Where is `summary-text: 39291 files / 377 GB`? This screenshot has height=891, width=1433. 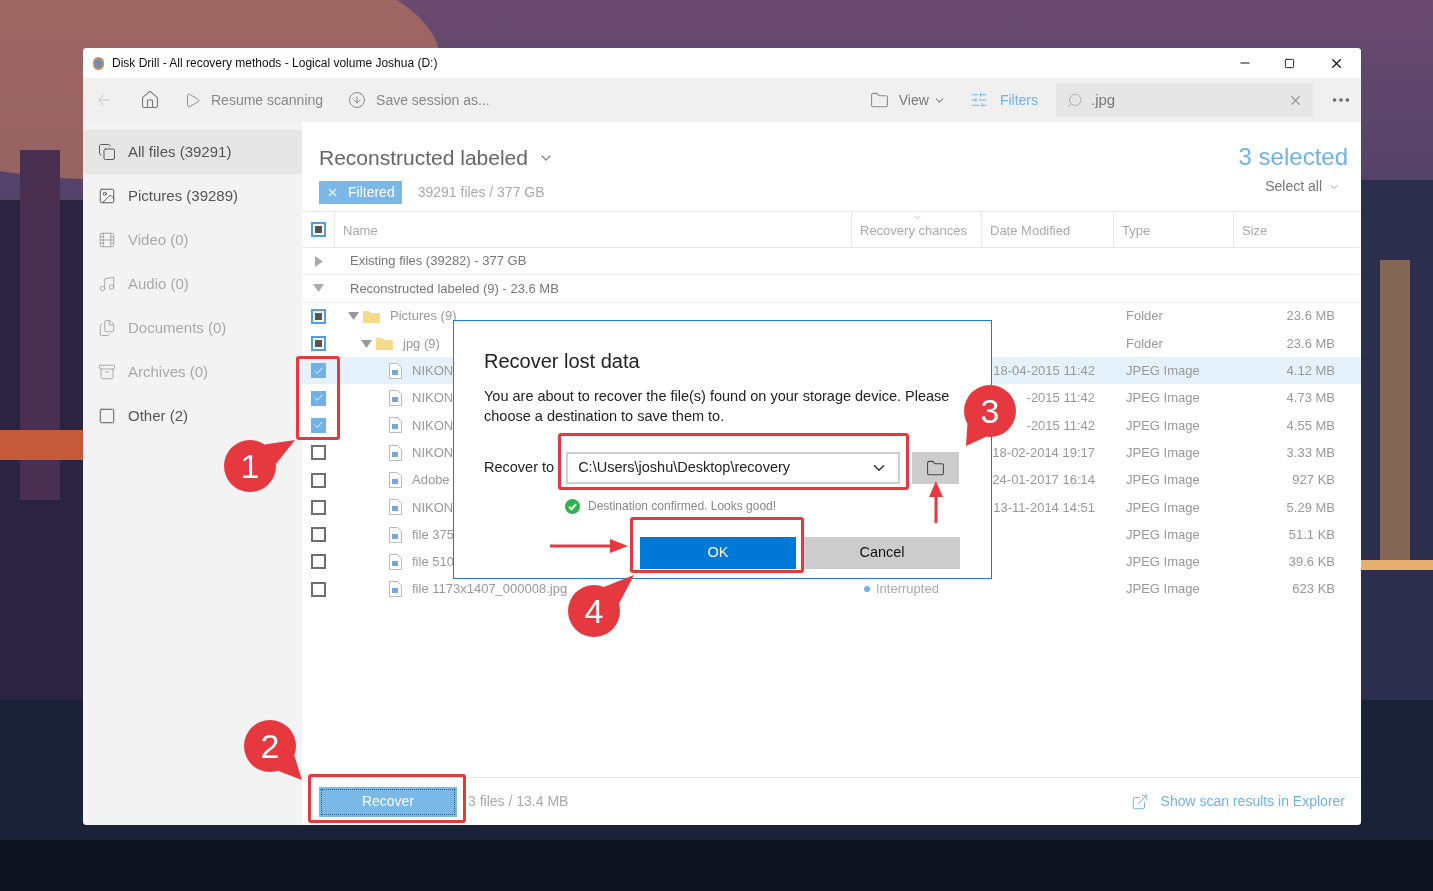
summary-text: 39291 files / 377 GB is located at coordinates (481, 192).